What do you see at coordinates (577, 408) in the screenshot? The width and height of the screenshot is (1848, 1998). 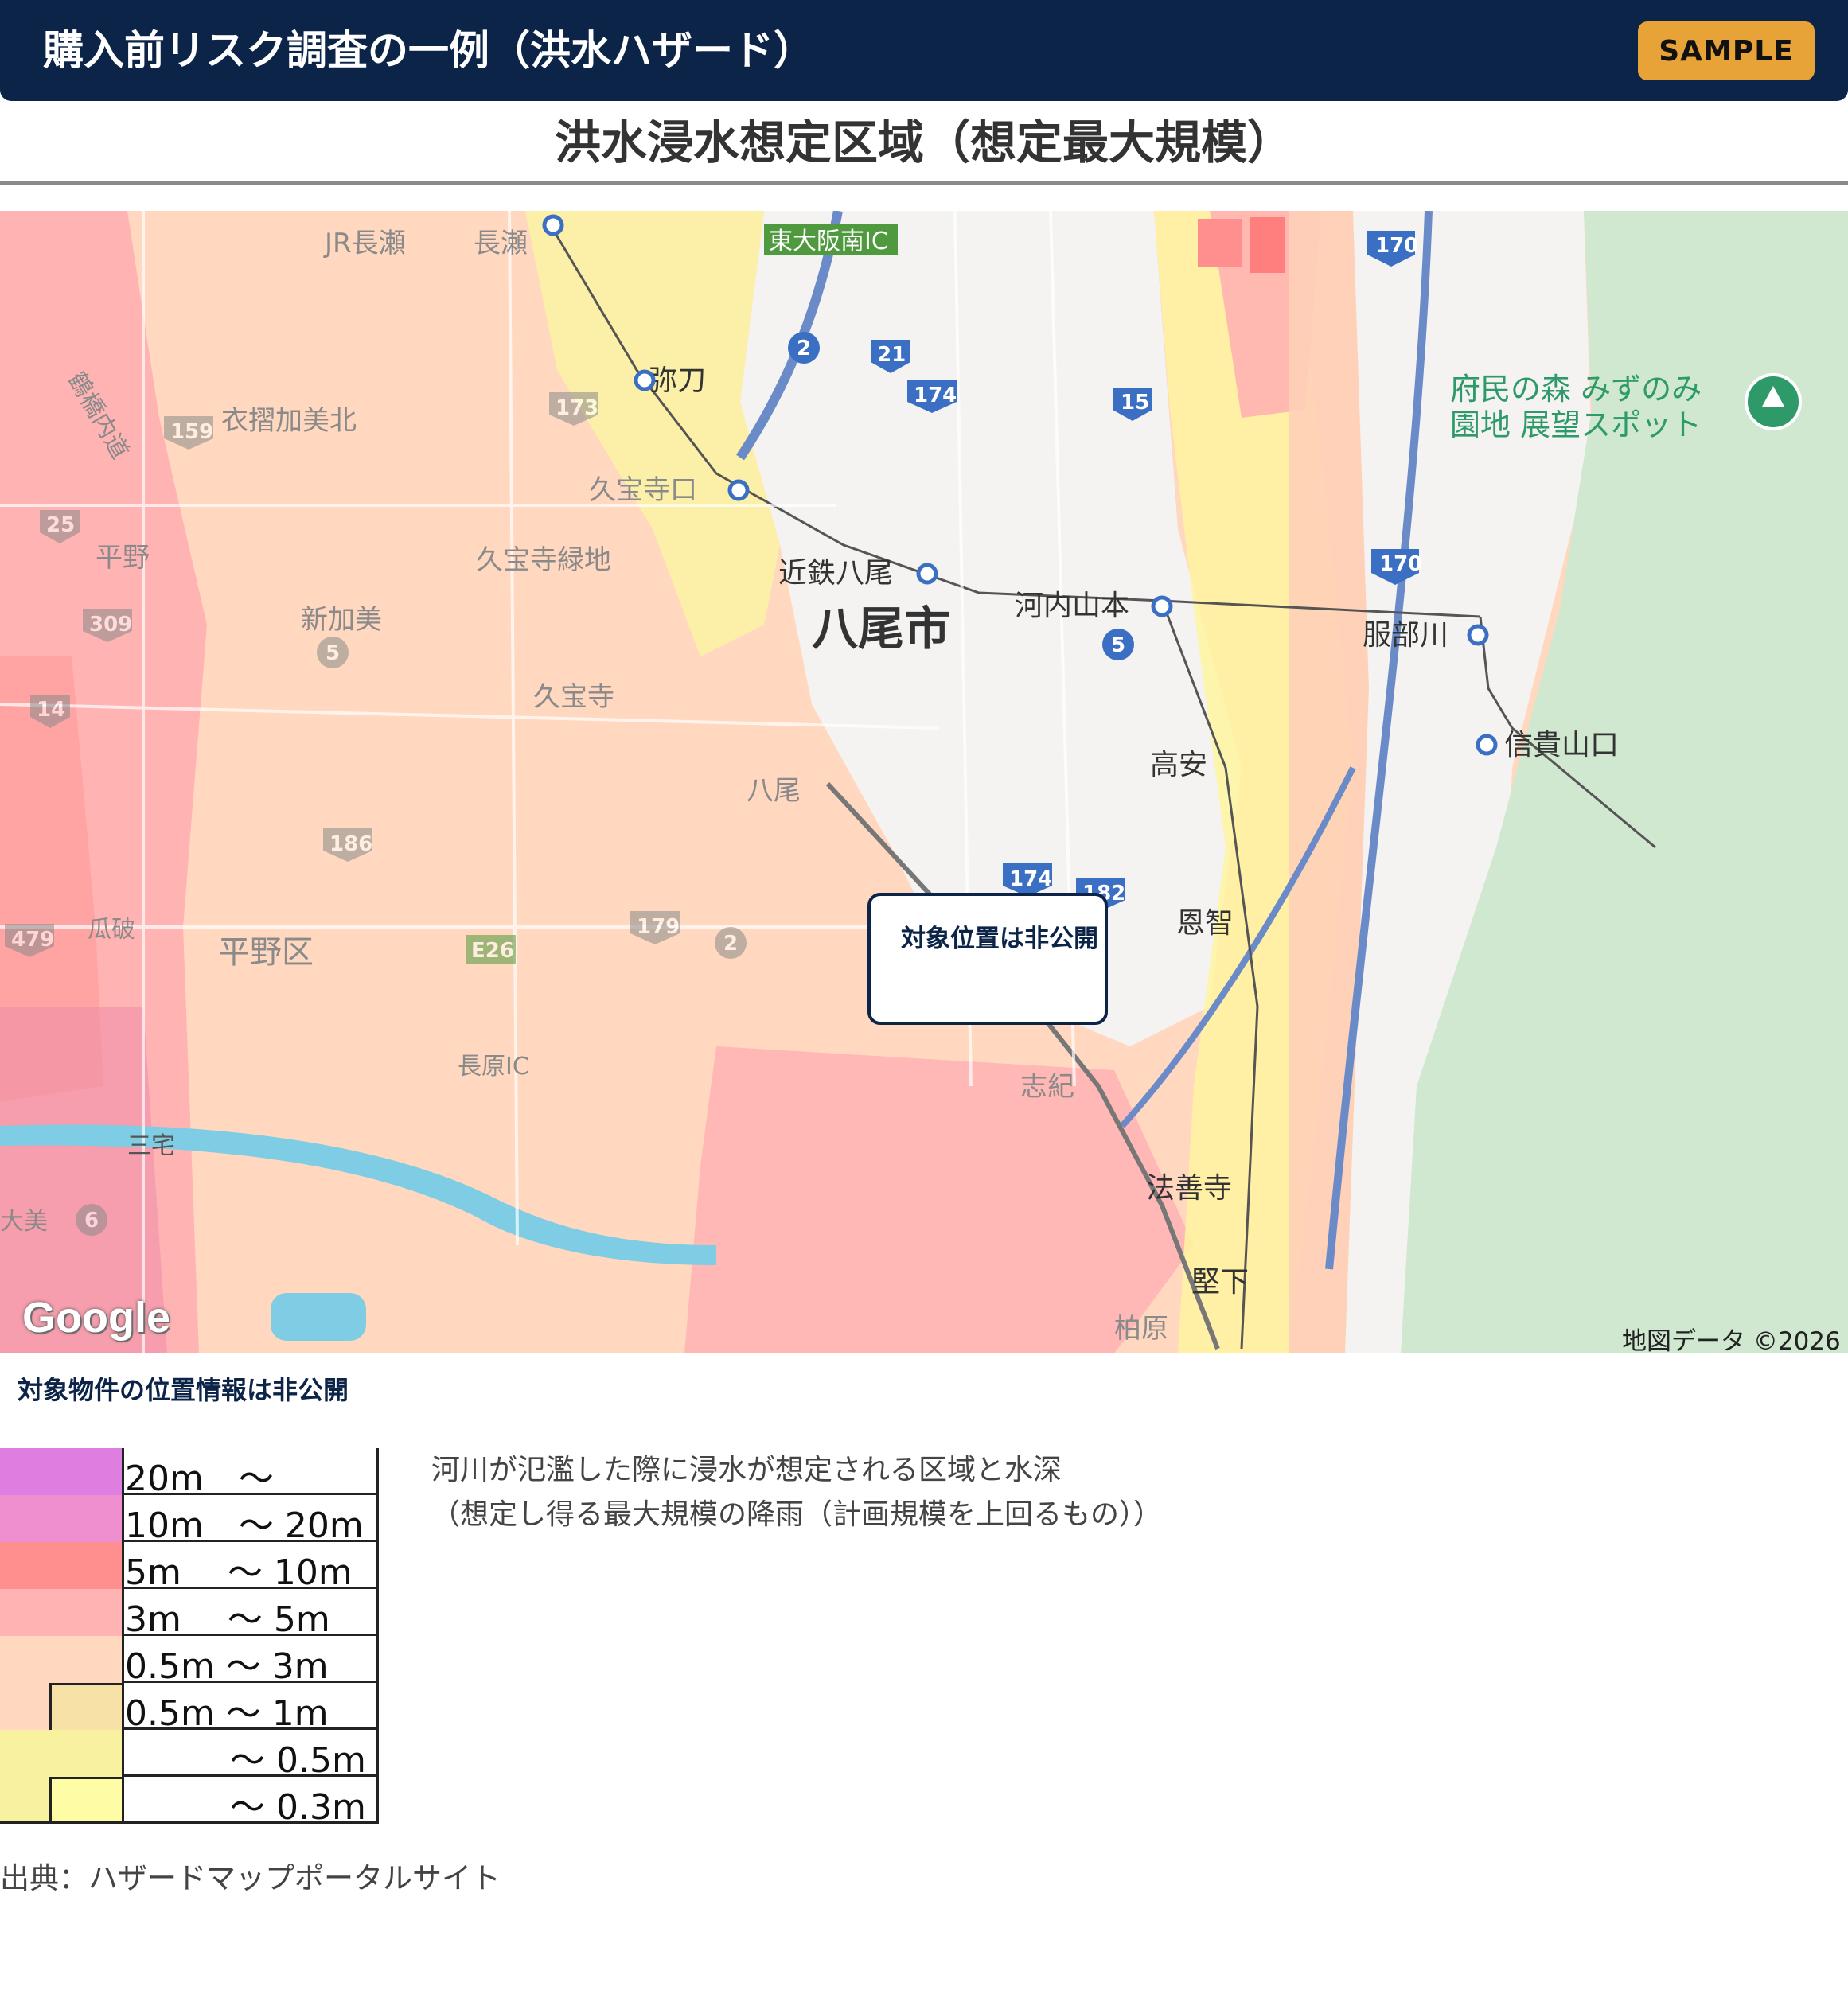 I see `svg-text: 173` at bounding box center [577, 408].